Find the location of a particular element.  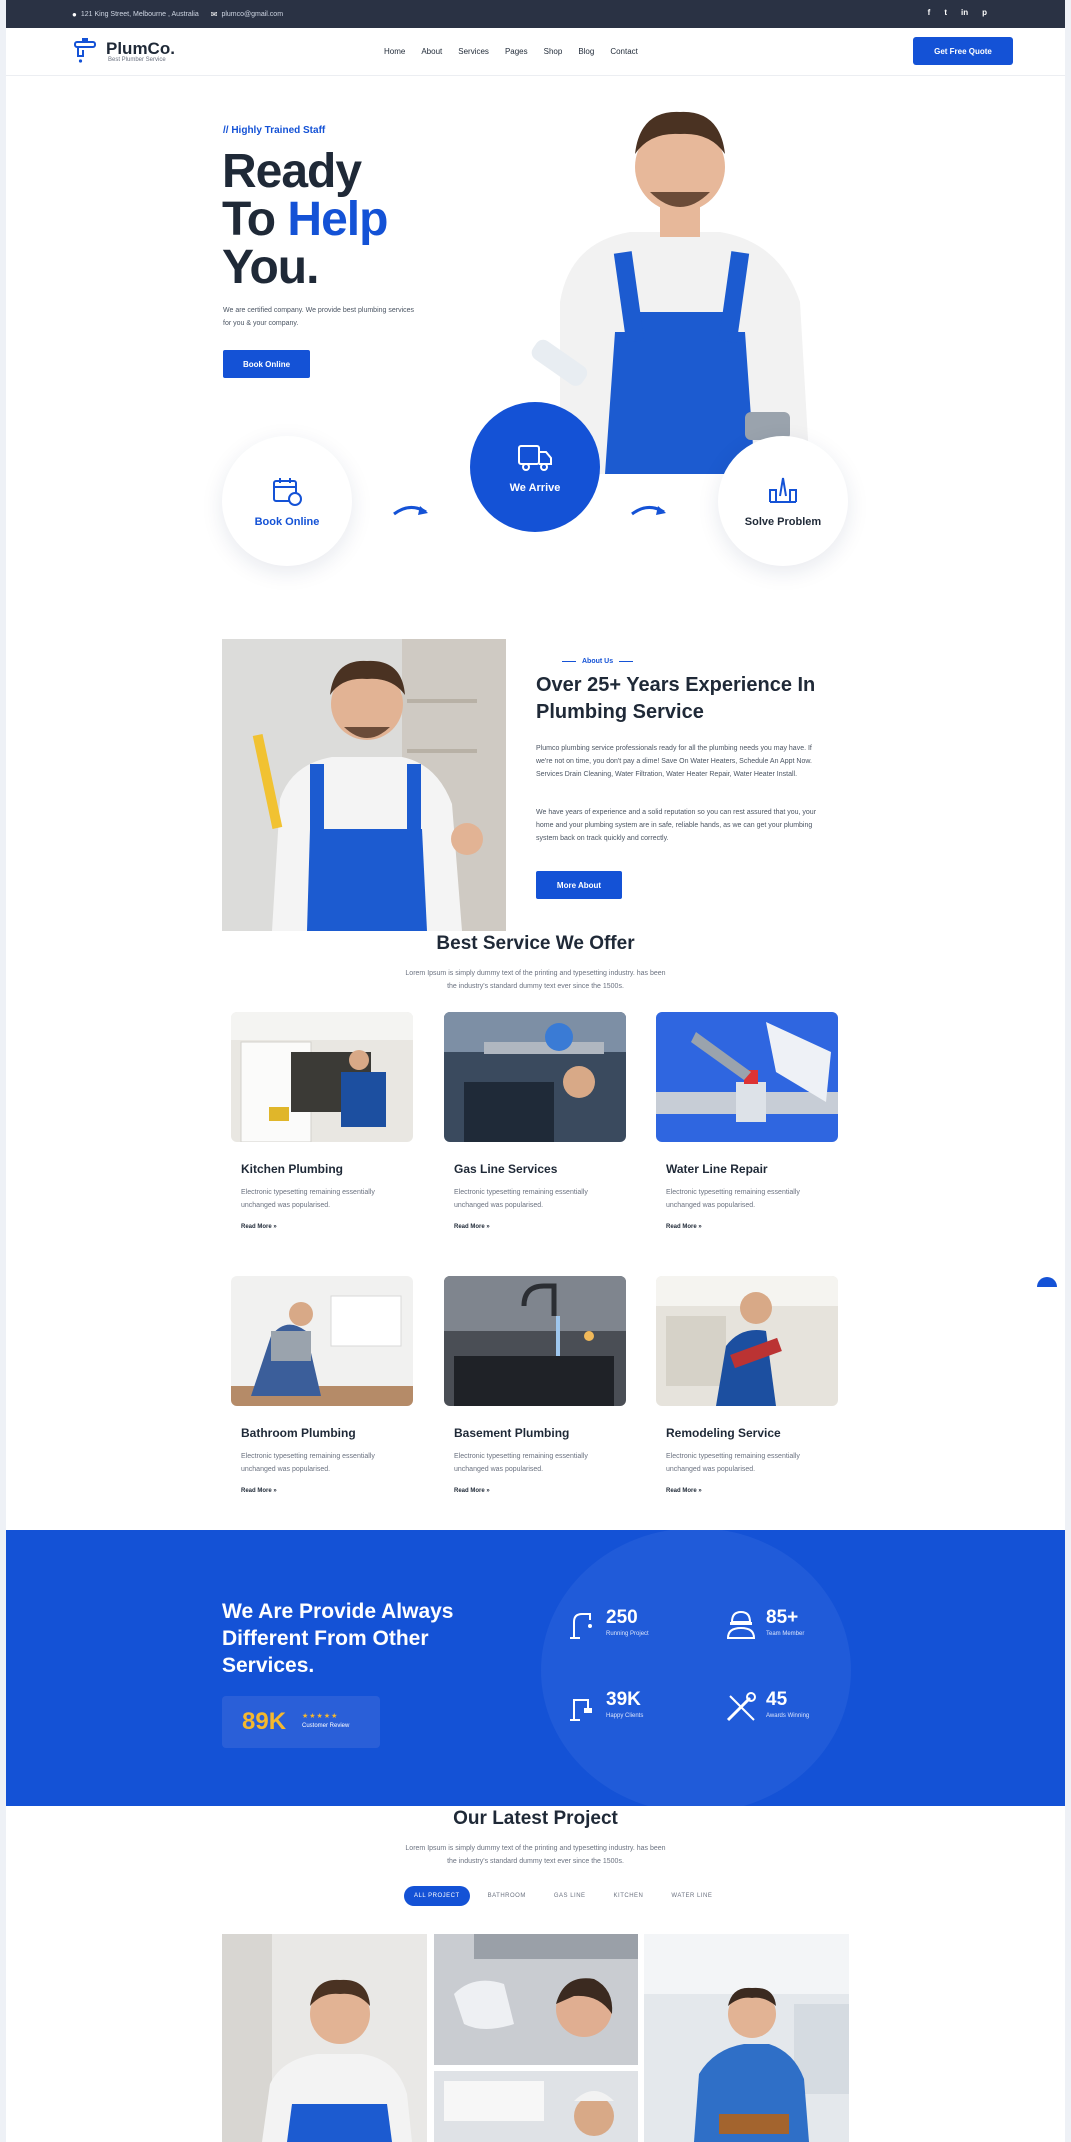

tab-kitchen: KITCHEN is located at coordinates (629, 1896).